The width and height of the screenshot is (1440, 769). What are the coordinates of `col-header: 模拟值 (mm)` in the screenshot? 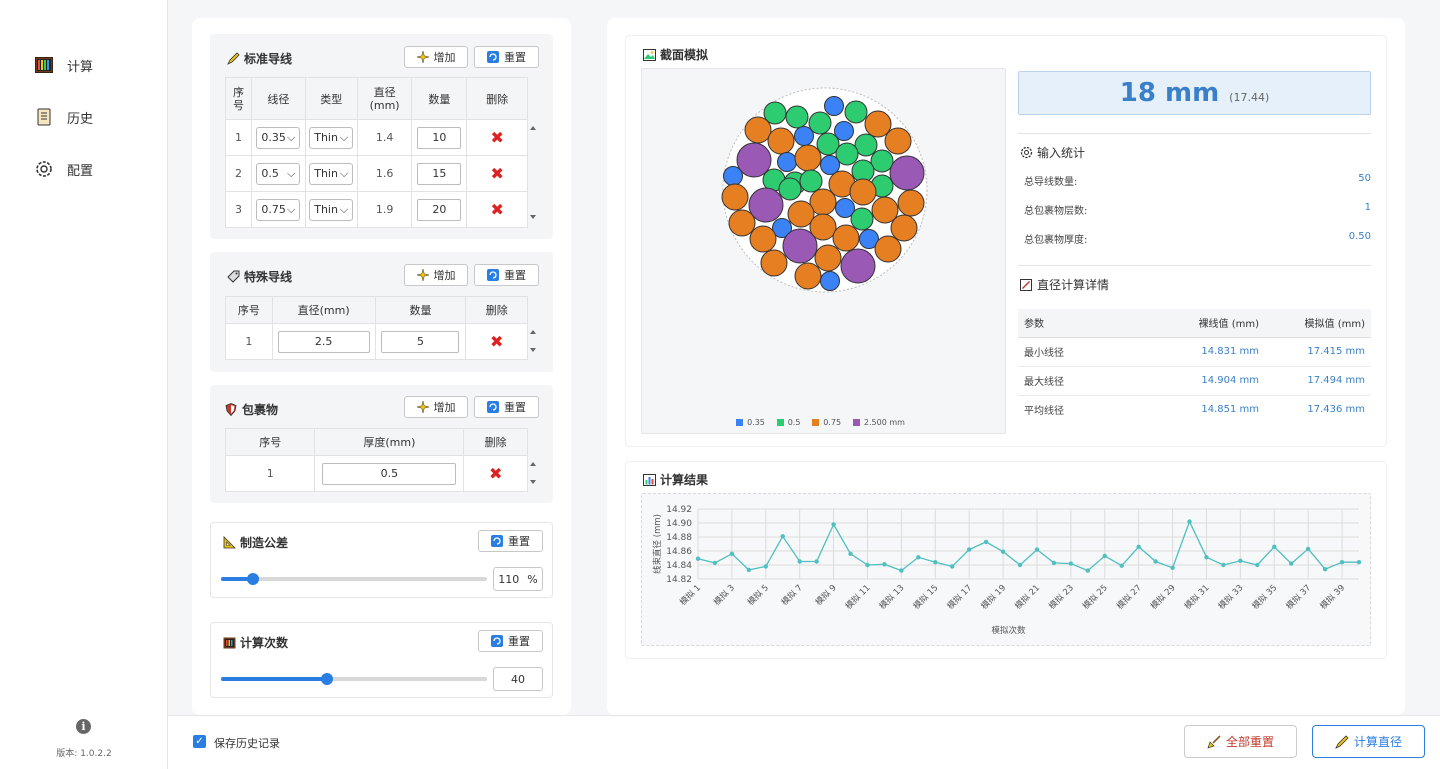 It's located at (1315, 323).